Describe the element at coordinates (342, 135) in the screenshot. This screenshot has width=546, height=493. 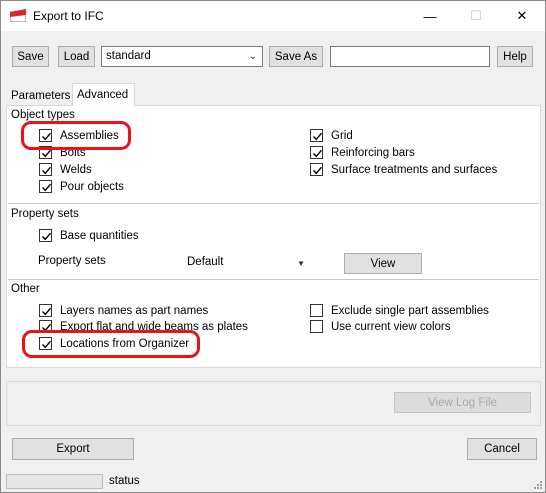
I see `grid-label: Grid` at that location.